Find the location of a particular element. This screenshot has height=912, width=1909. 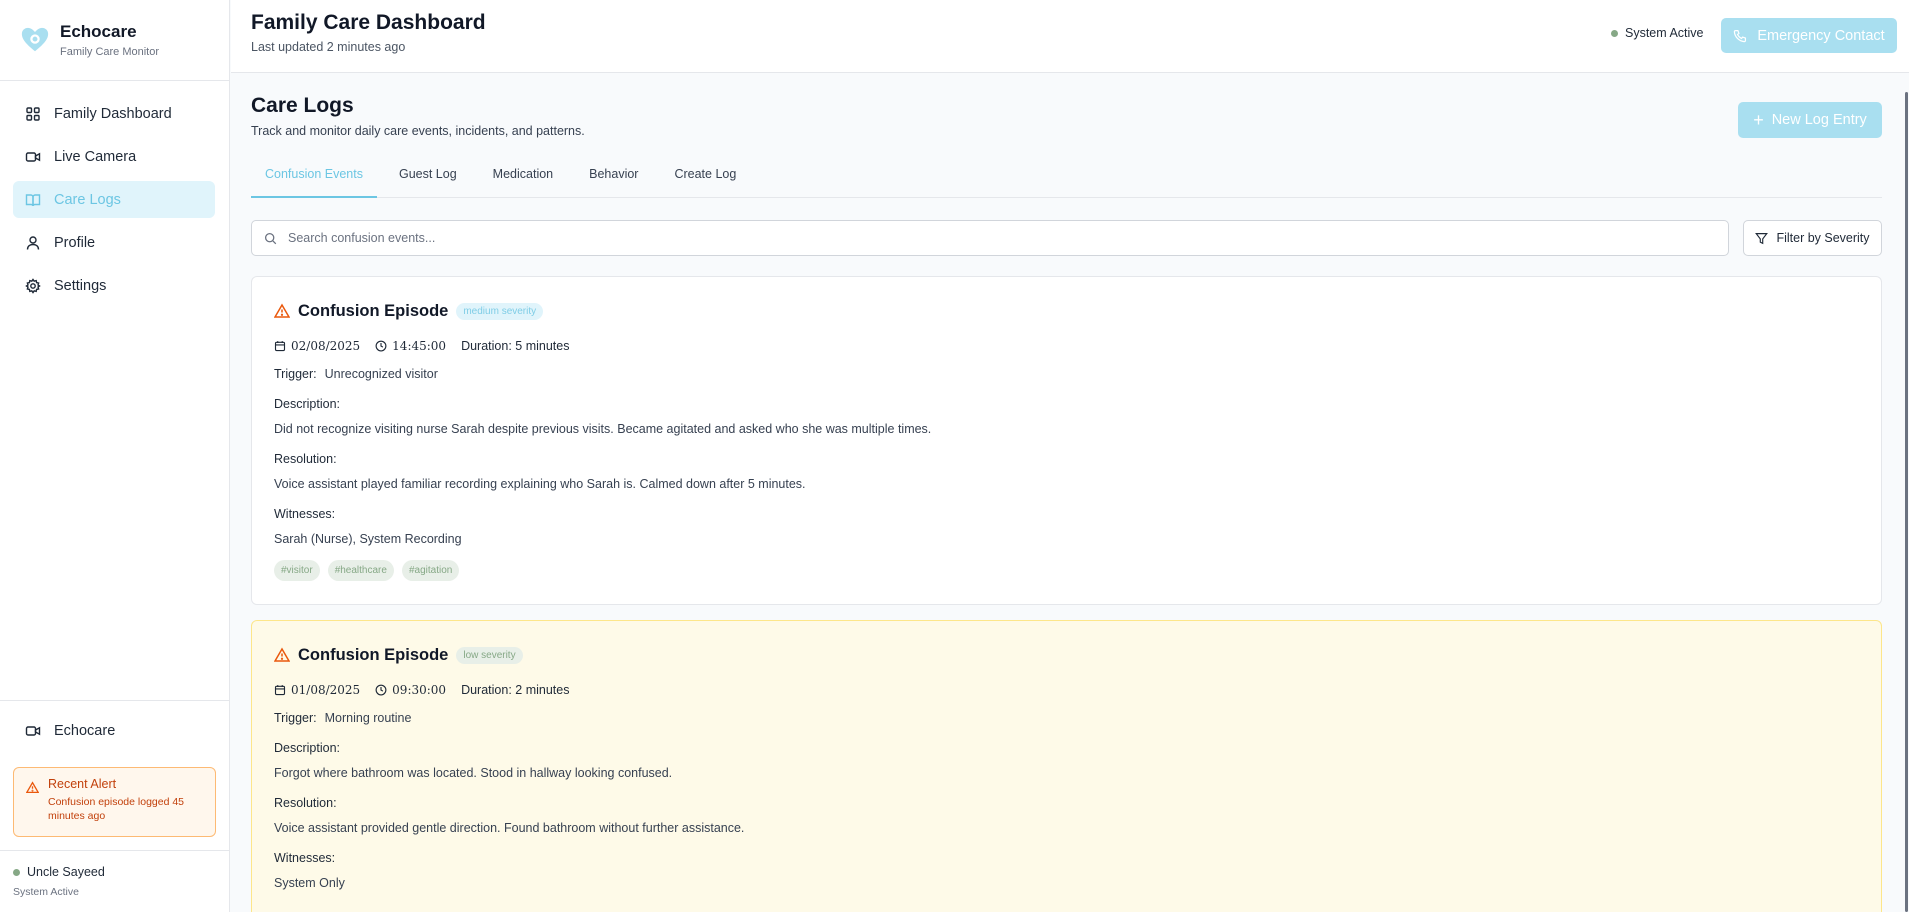

witnesses-value: System Only is located at coordinates (309, 883).